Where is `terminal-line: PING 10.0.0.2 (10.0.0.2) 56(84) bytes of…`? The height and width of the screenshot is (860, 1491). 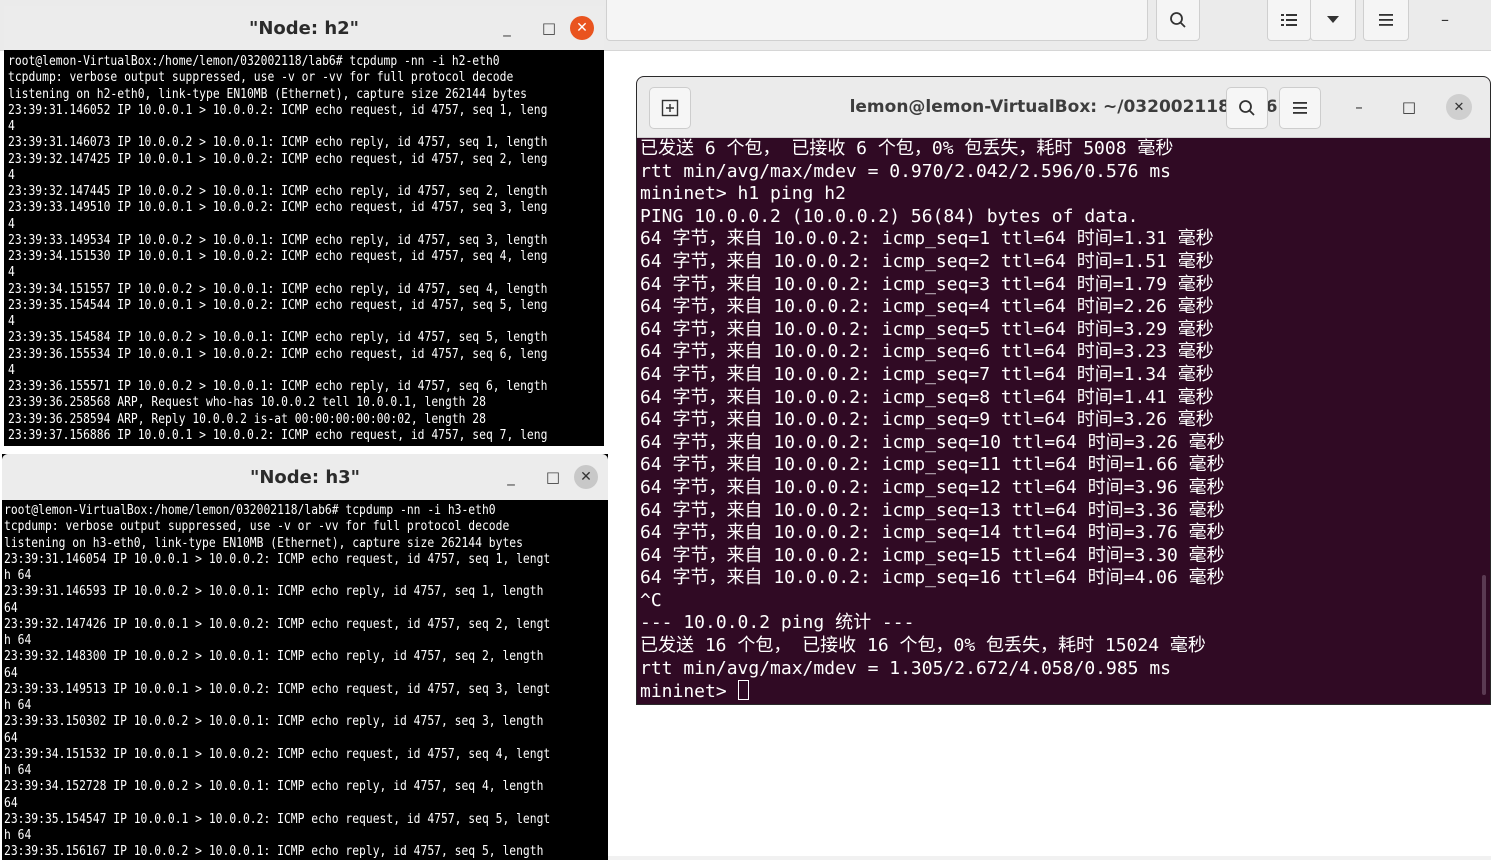
terminal-line: PING 10.0.0.2 (10.0.0.2) 56(84) bytes of… is located at coordinates (889, 216).